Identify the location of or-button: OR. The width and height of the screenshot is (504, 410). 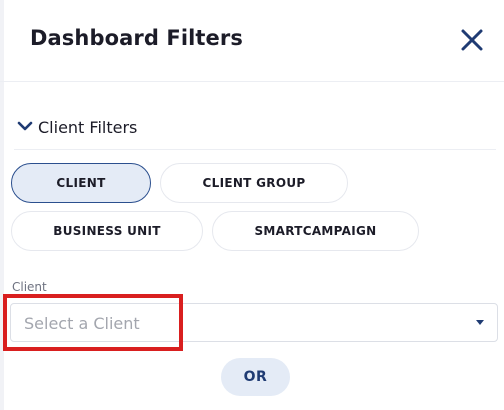
(255, 377).